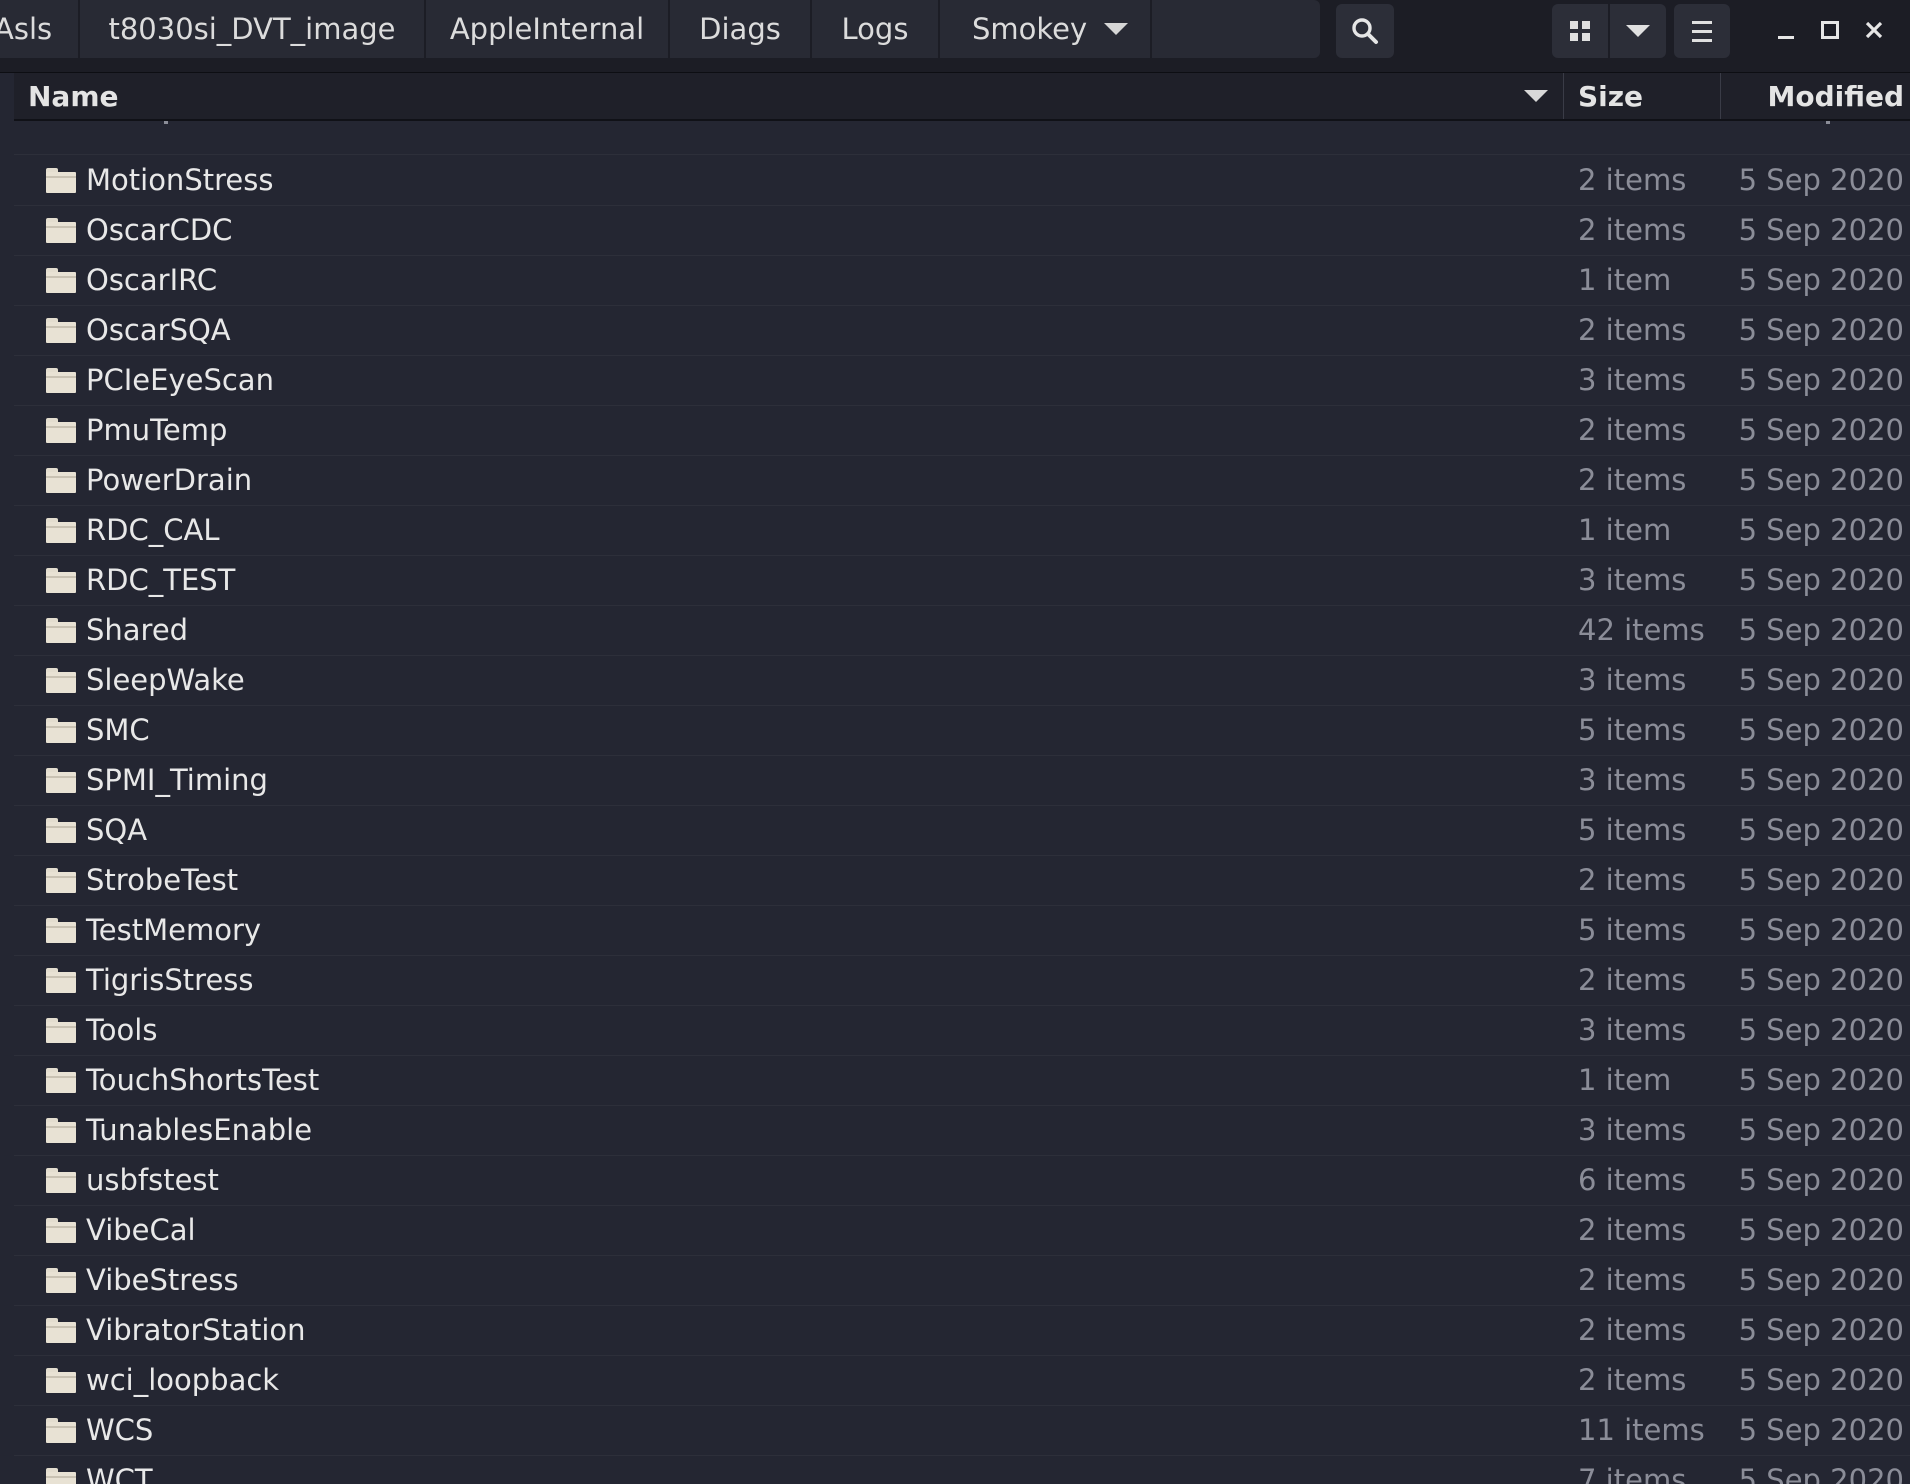 Image resolution: width=1910 pixels, height=1484 pixels. What do you see at coordinates (789, 96) in the screenshot?
I see `column-header-name: Name` at bounding box center [789, 96].